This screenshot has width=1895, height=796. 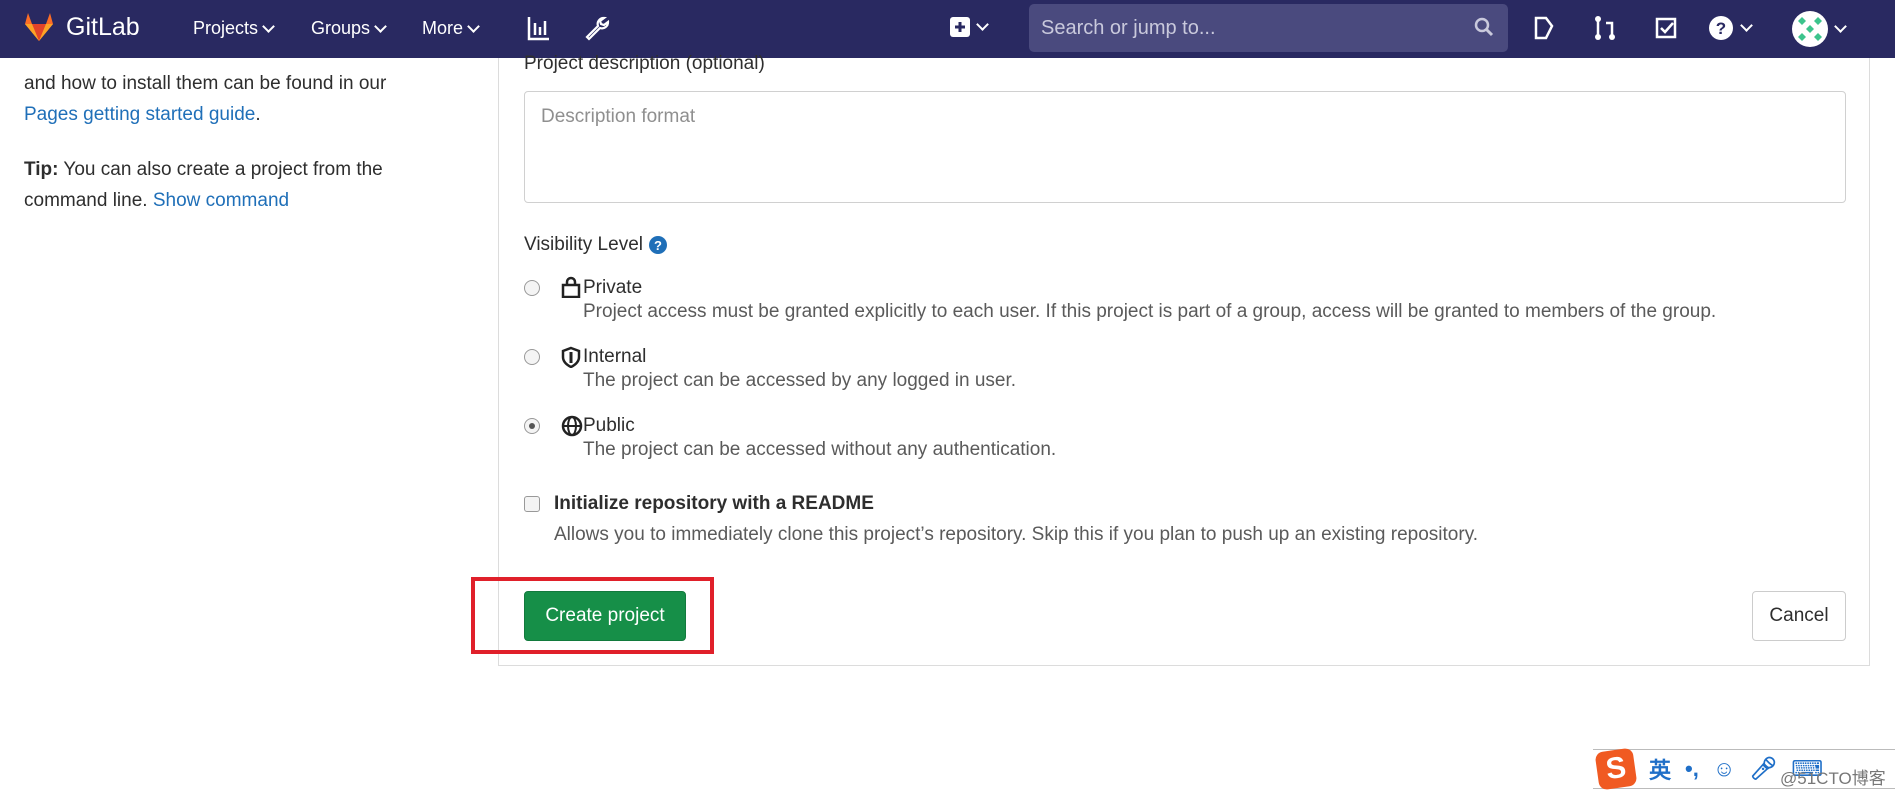 What do you see at coordinates (714, 504) in the screenshot?
I see `readme-label: Initialize repository with a README` at bounding box center [714, 504].